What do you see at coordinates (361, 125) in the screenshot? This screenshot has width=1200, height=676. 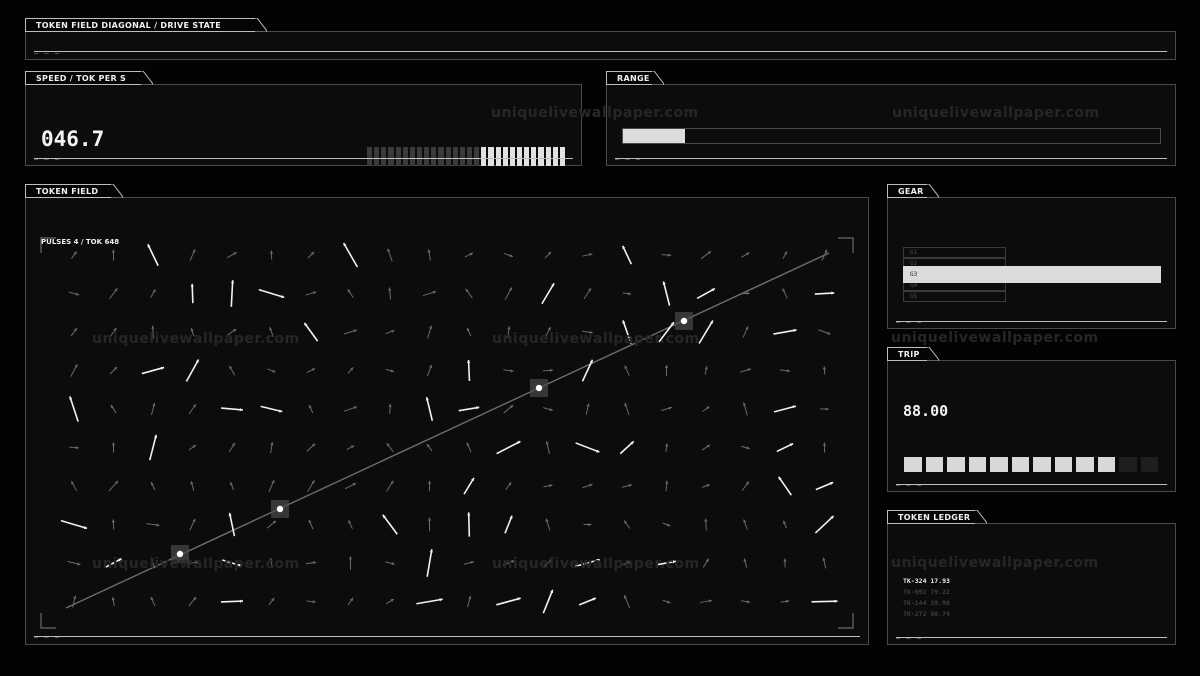 I see `speed-panel: 046.7 — — — uniquelivewallpaper.com` at bounding box center [361, 125].